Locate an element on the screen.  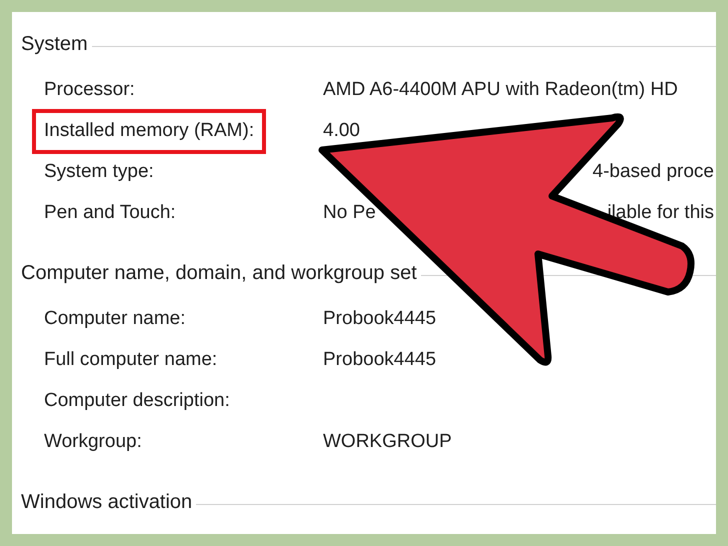
section-heading: System is located at coordinates (54, 44).